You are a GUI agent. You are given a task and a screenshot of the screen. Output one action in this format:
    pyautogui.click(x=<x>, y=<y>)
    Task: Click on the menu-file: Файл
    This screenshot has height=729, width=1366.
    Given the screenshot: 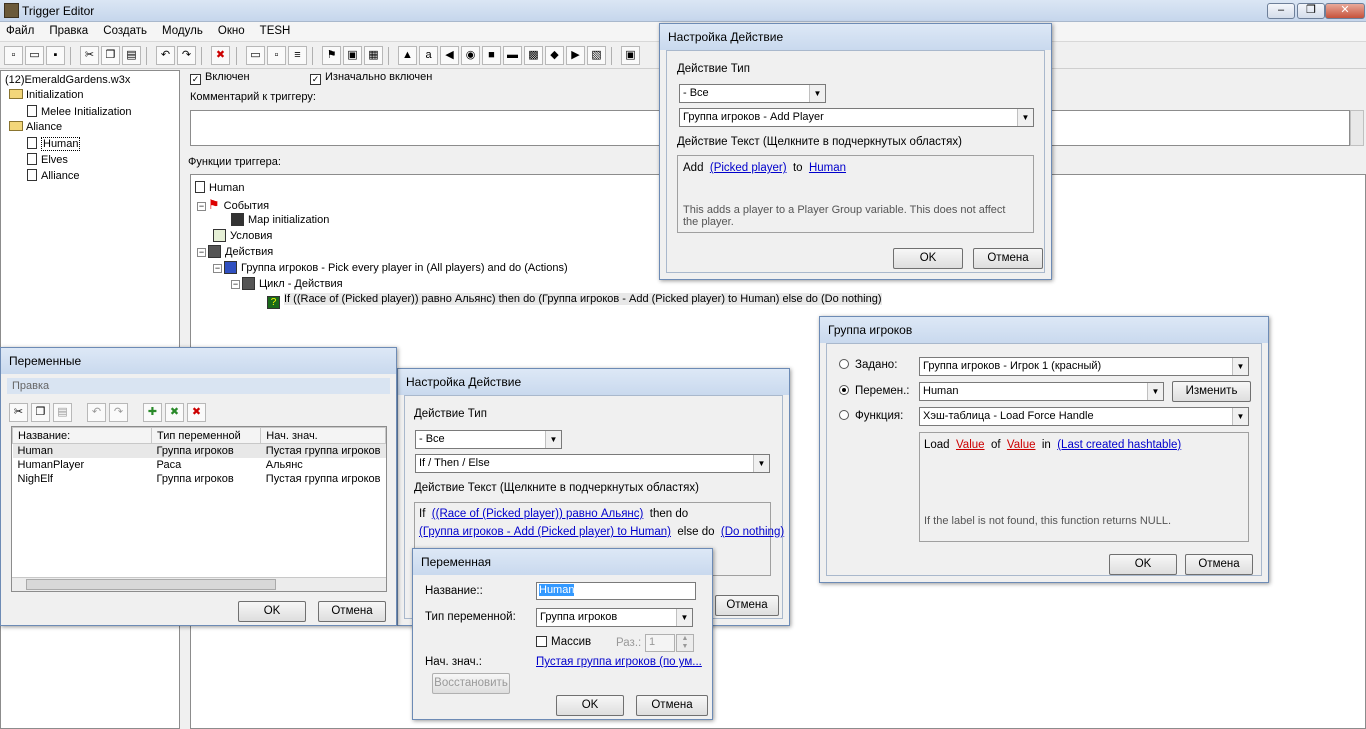 What is the action you would take?
    pyautogui.click(x=20, y=31)
    